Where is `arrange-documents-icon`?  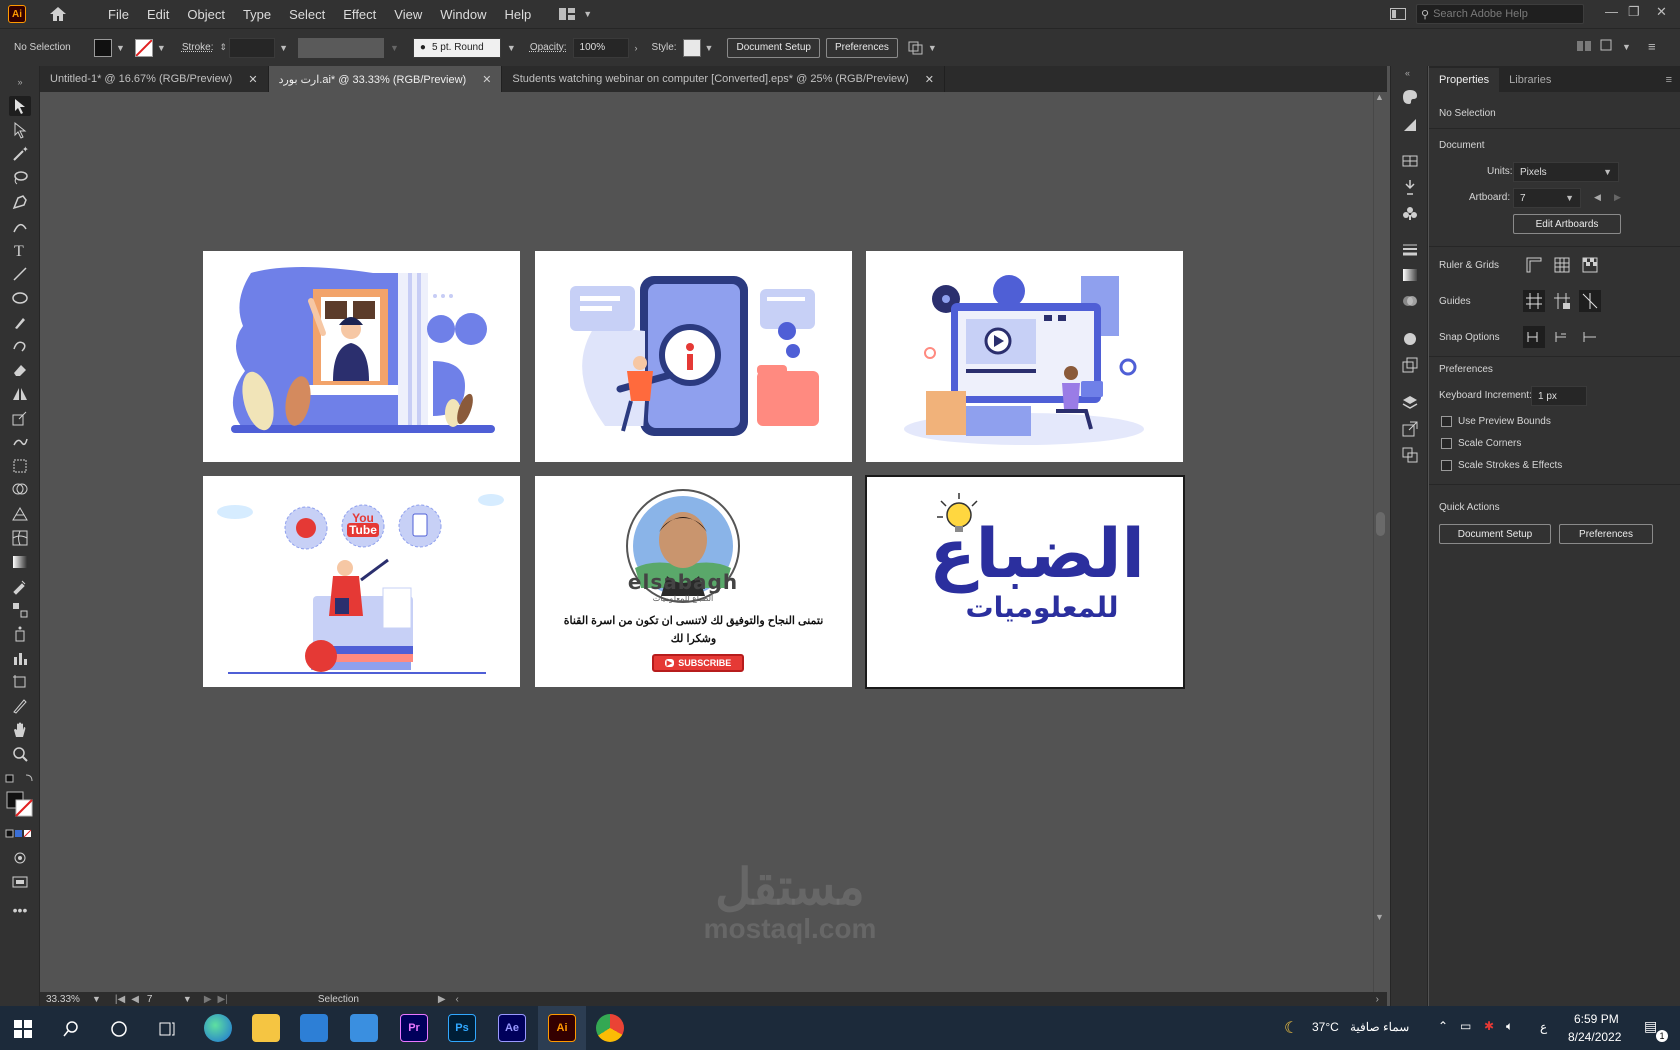
arrange-documents-icon is located at coordinates (1398, 14).